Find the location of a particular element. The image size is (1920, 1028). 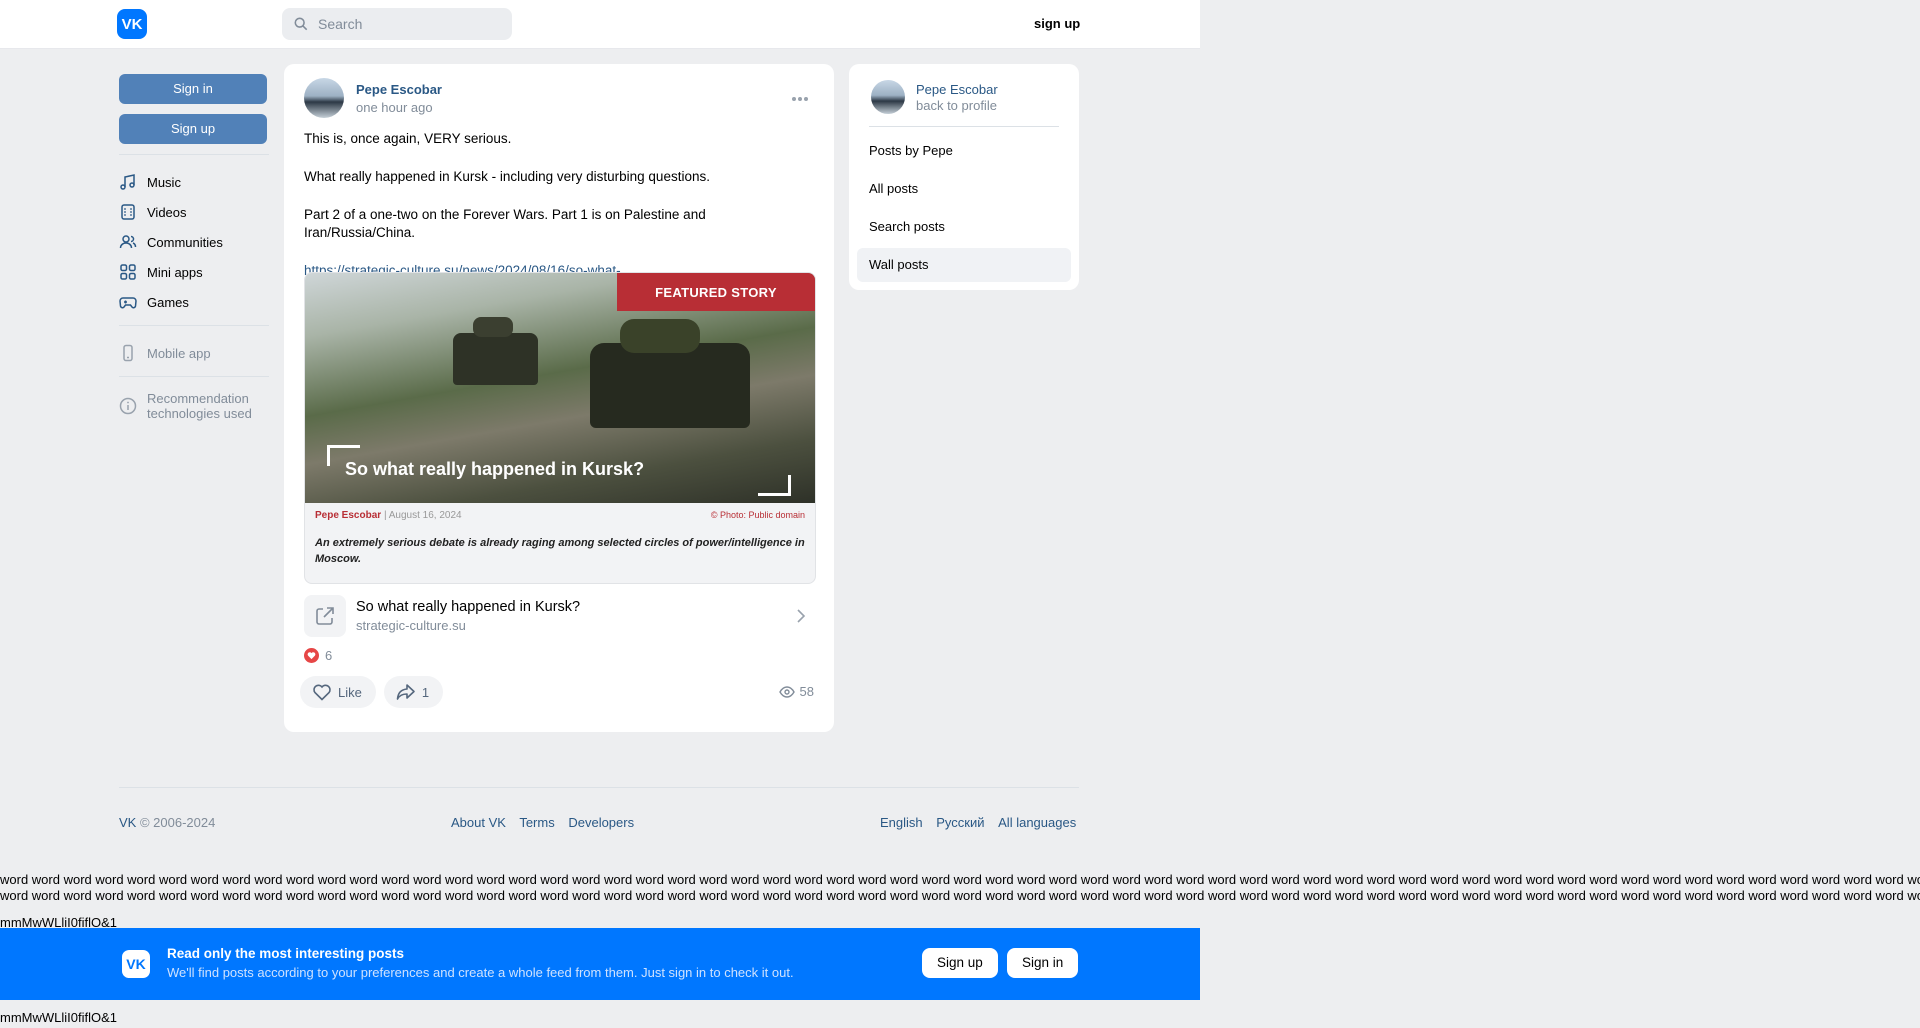

lang-russian: Русский is located at coordinates (960, 822).